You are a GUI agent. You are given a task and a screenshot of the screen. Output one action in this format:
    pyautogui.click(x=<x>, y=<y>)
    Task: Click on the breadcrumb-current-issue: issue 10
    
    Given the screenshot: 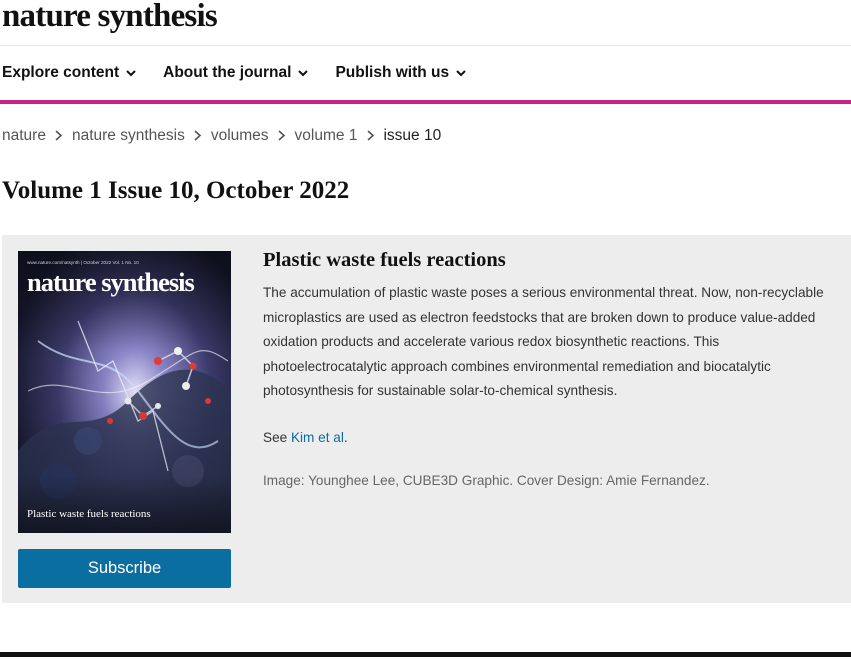 What is the action you would take?
    pyautogui.click(x=412, y=135)
    